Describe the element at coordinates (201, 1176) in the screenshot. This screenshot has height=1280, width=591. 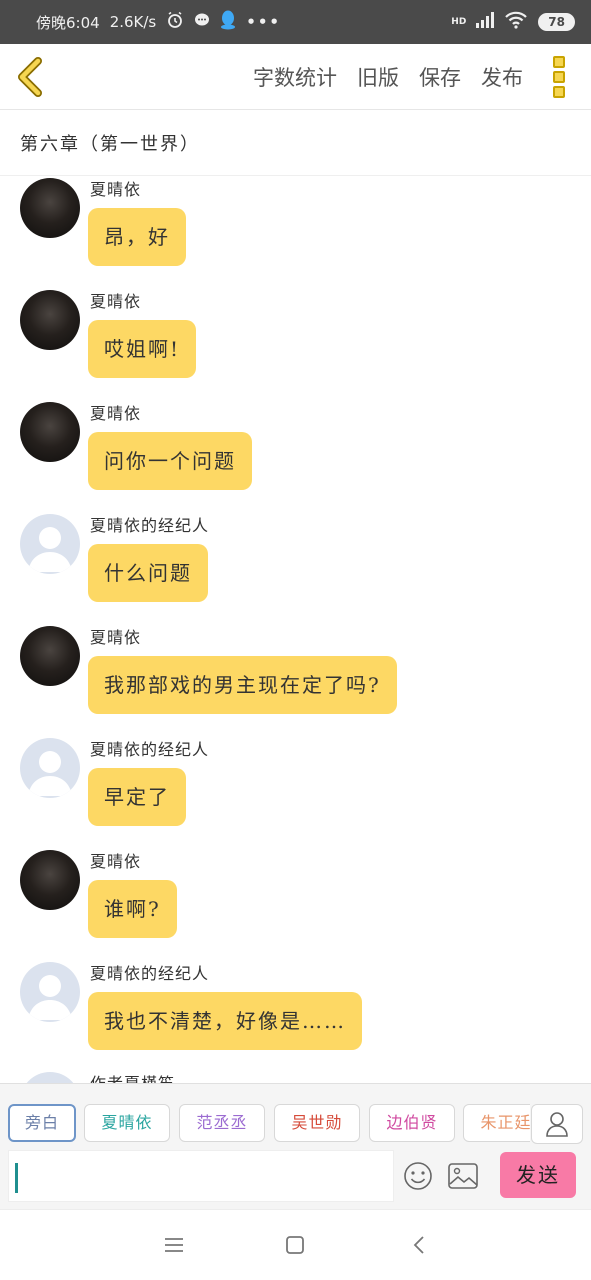
I see `message-input` at that location.